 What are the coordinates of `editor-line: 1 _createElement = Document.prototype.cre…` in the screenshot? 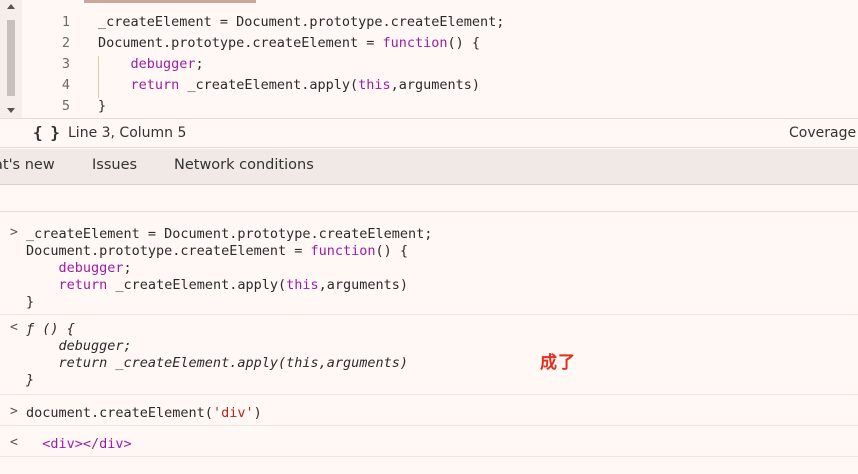 It's located at (440, 22).